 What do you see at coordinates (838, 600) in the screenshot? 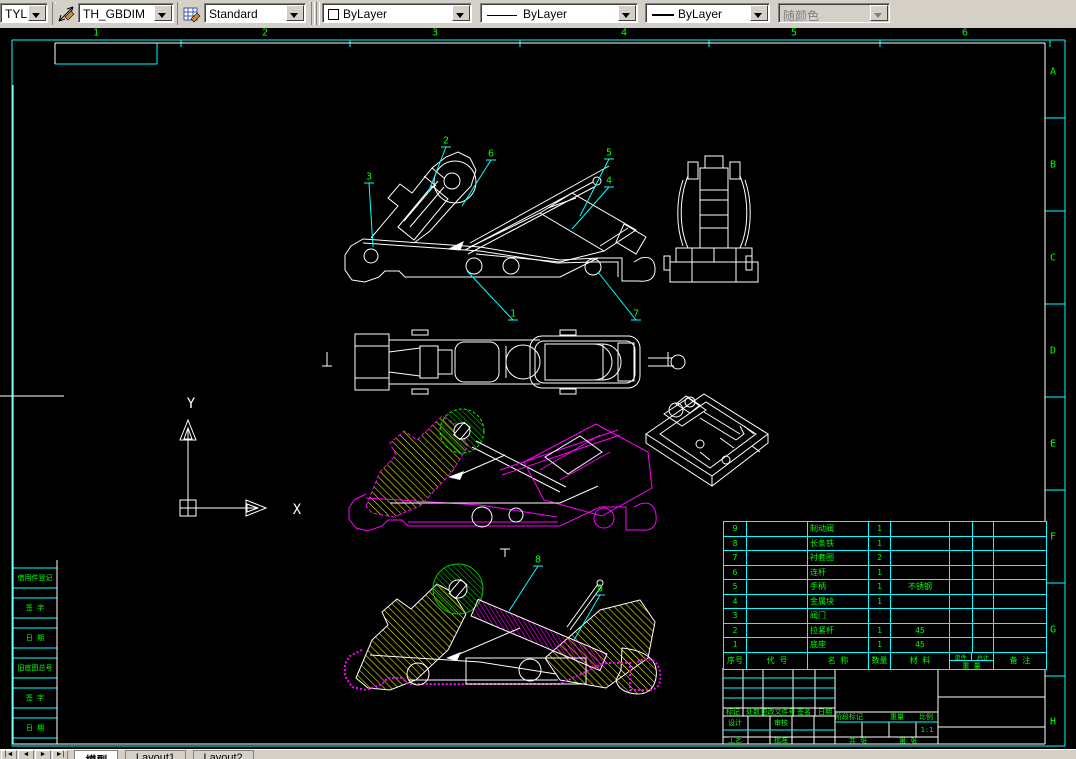
I see `parts-list-cell-name: 金属块` at bounding box center [838, 600].